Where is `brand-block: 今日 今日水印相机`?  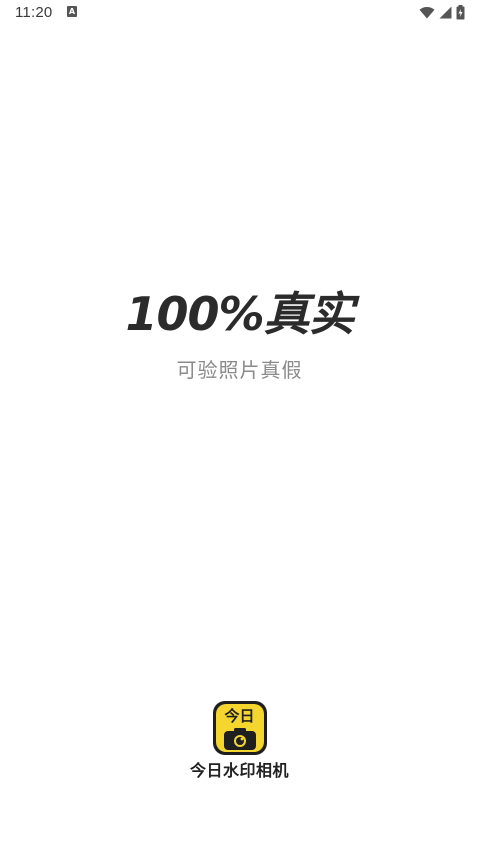
brand-block: 今日 今日水印相机 is located at coordinates (239, 741).